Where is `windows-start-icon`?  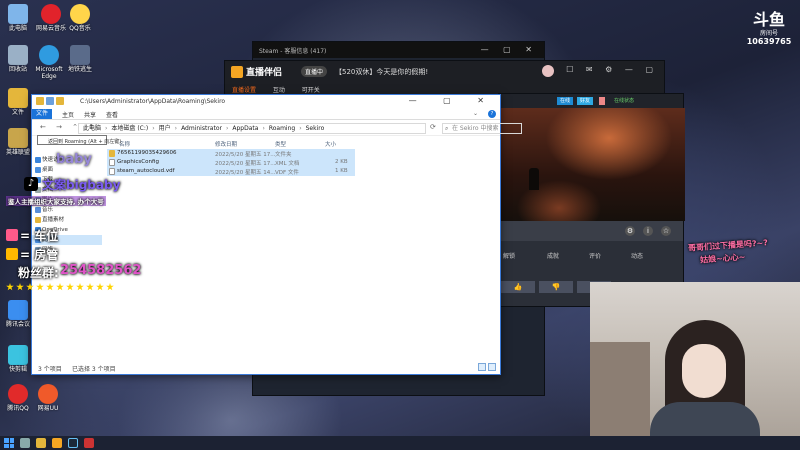 windows-start-icon is located at coordinates (9, 443).